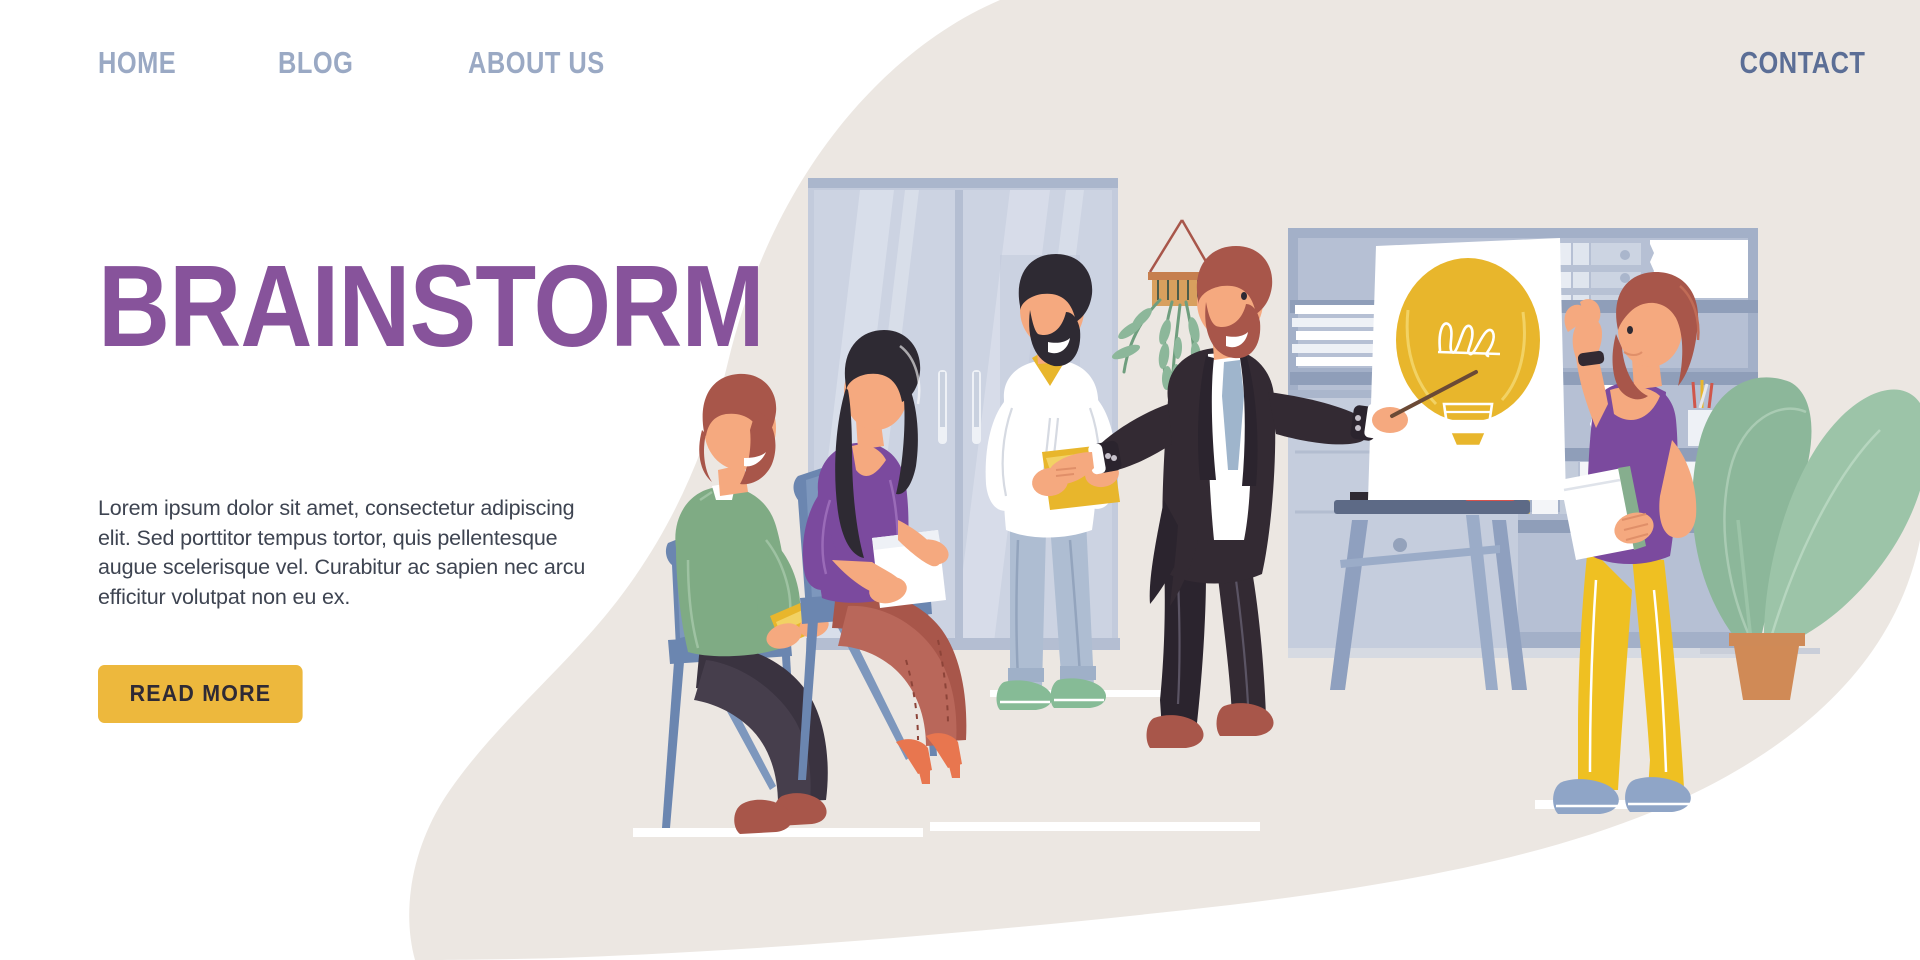  What do you see at coordinates (960, 70) in the screenshot?
I see `main-navigation: HOME BLOG ABOUT US CONTACT` at bounding box center [960, 70].